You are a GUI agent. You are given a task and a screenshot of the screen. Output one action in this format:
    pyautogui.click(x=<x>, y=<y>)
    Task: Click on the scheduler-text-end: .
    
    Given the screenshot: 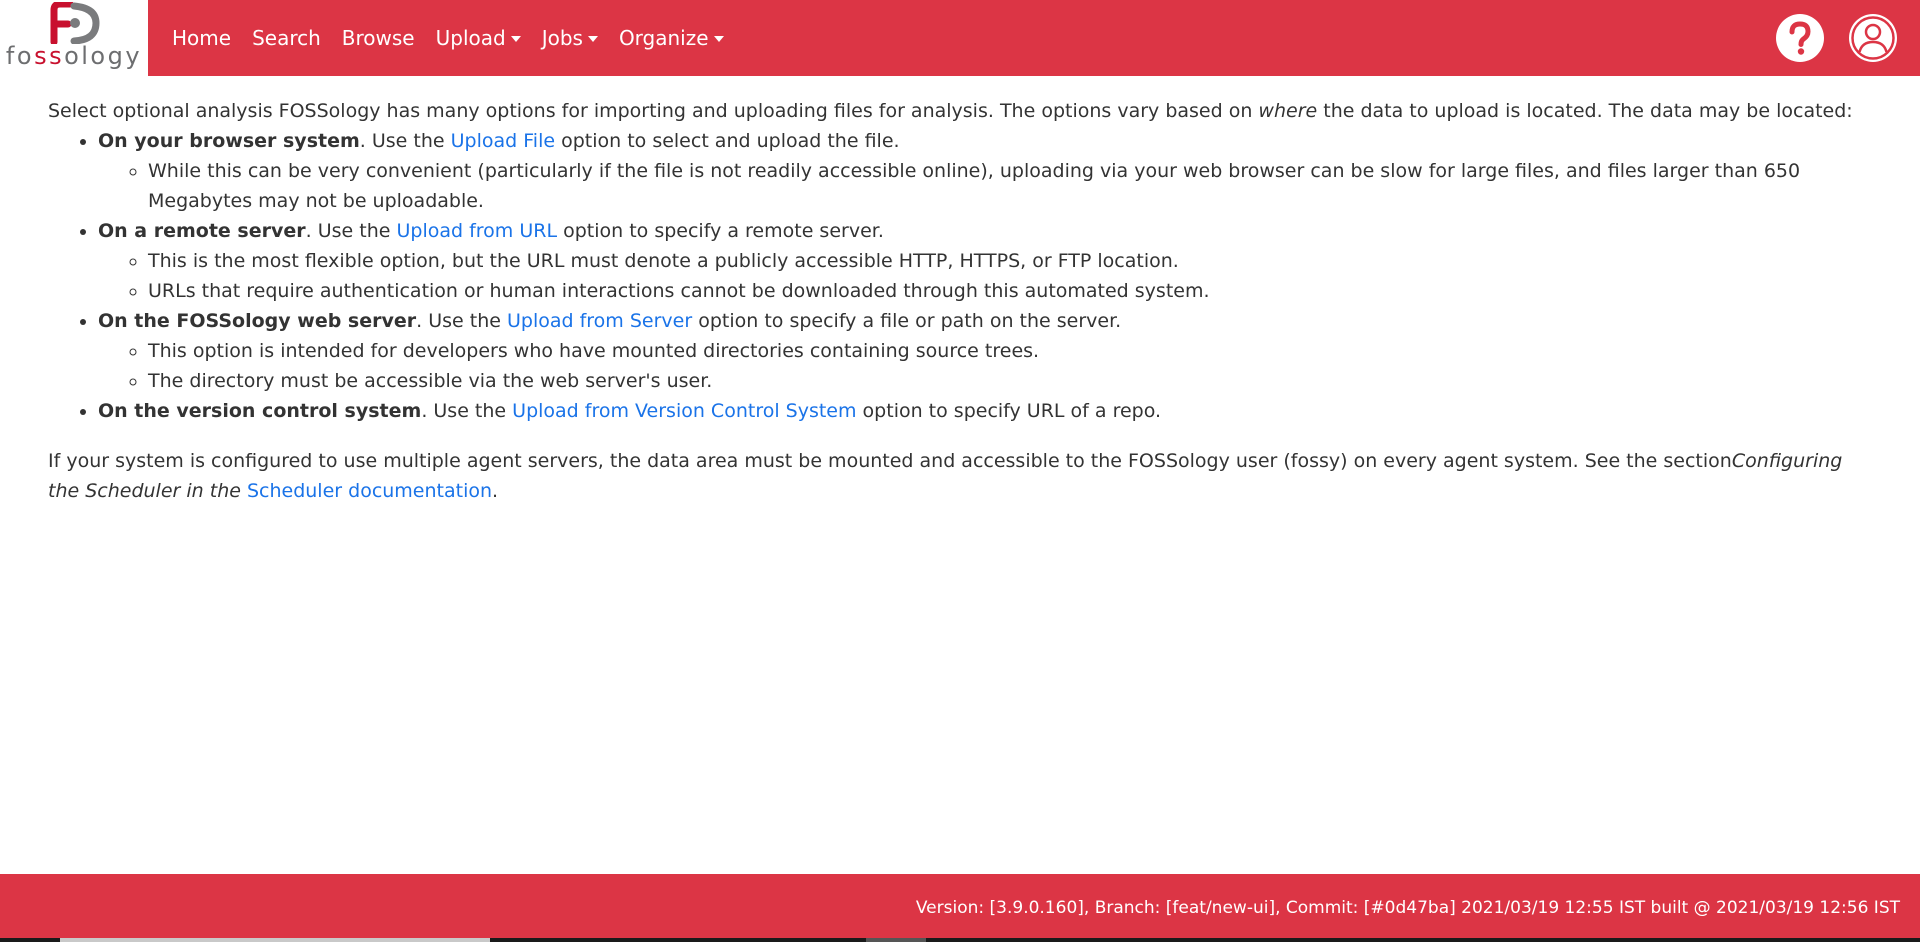 What is the action you would take?
    pyautogui.click(x=495, y=491)
    